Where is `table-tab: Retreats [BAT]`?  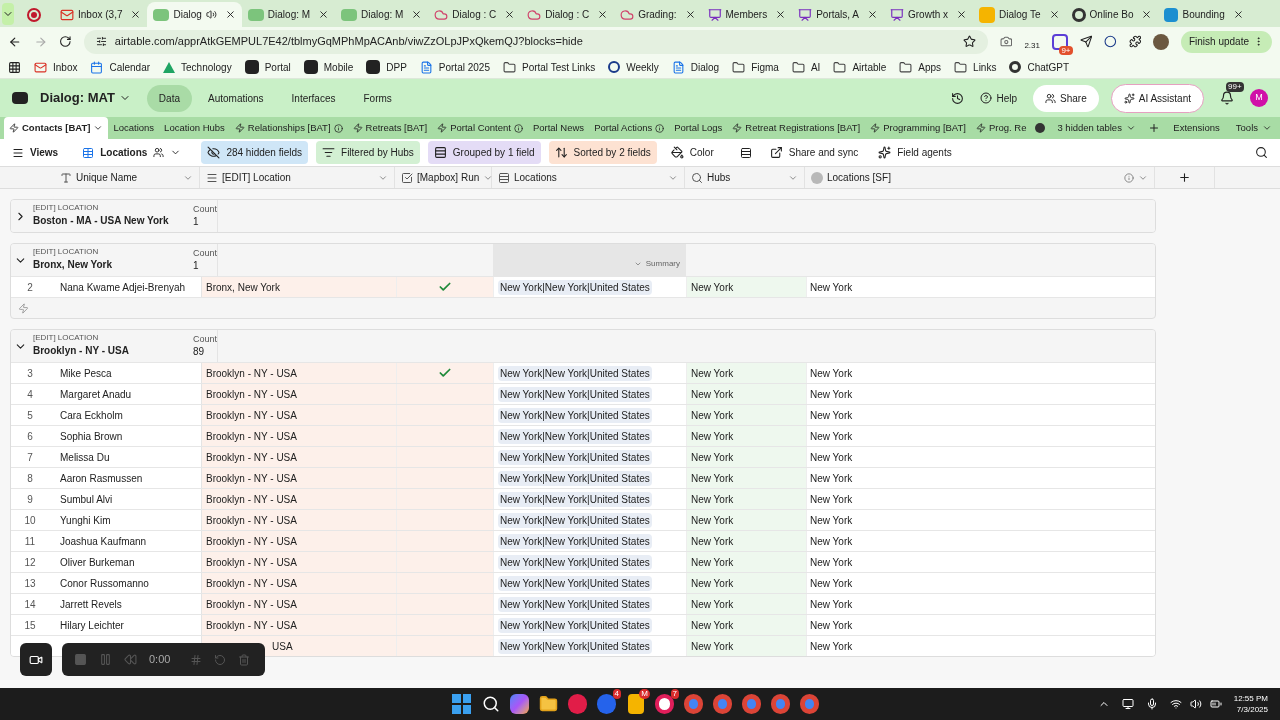 table-tab: Retreats [BAT] is located at coordinates (390, 128).